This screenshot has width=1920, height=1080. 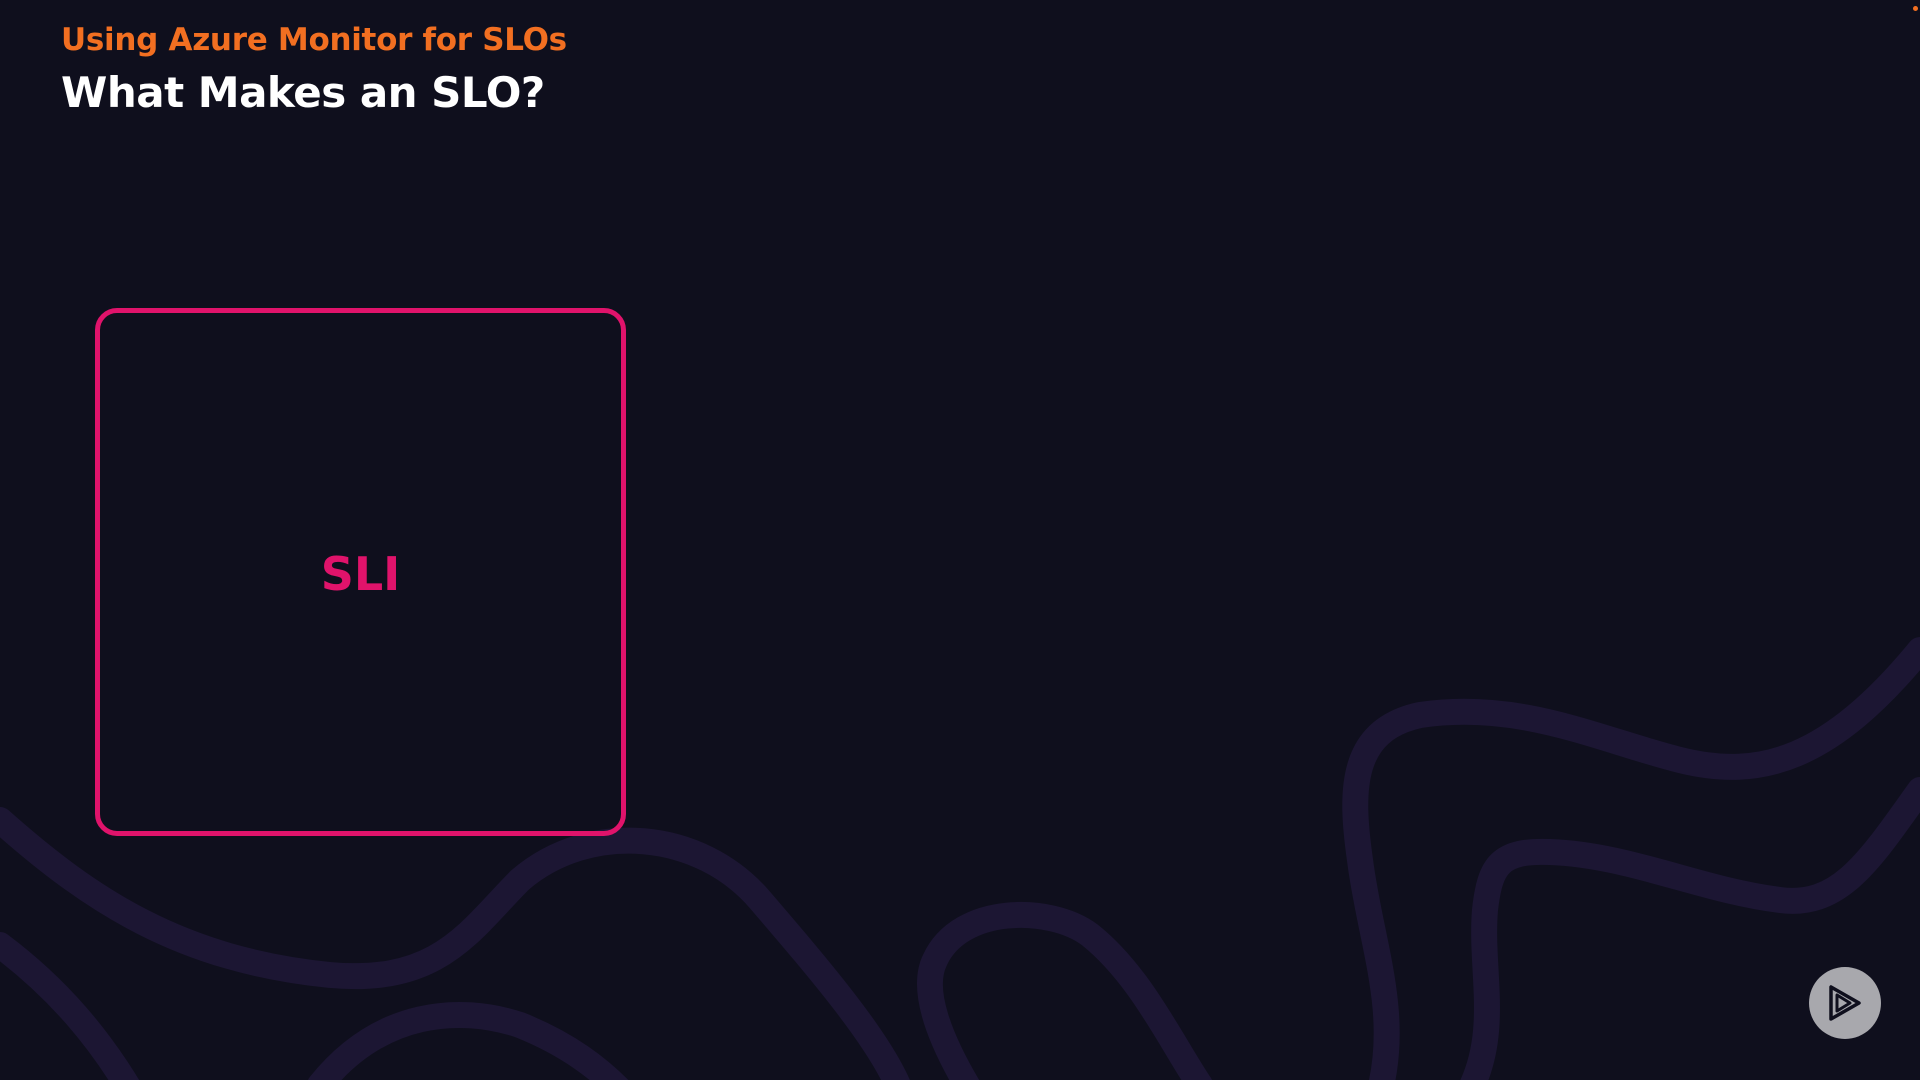 I want to click on sli-label: SLI, so click(x=360, y=574).